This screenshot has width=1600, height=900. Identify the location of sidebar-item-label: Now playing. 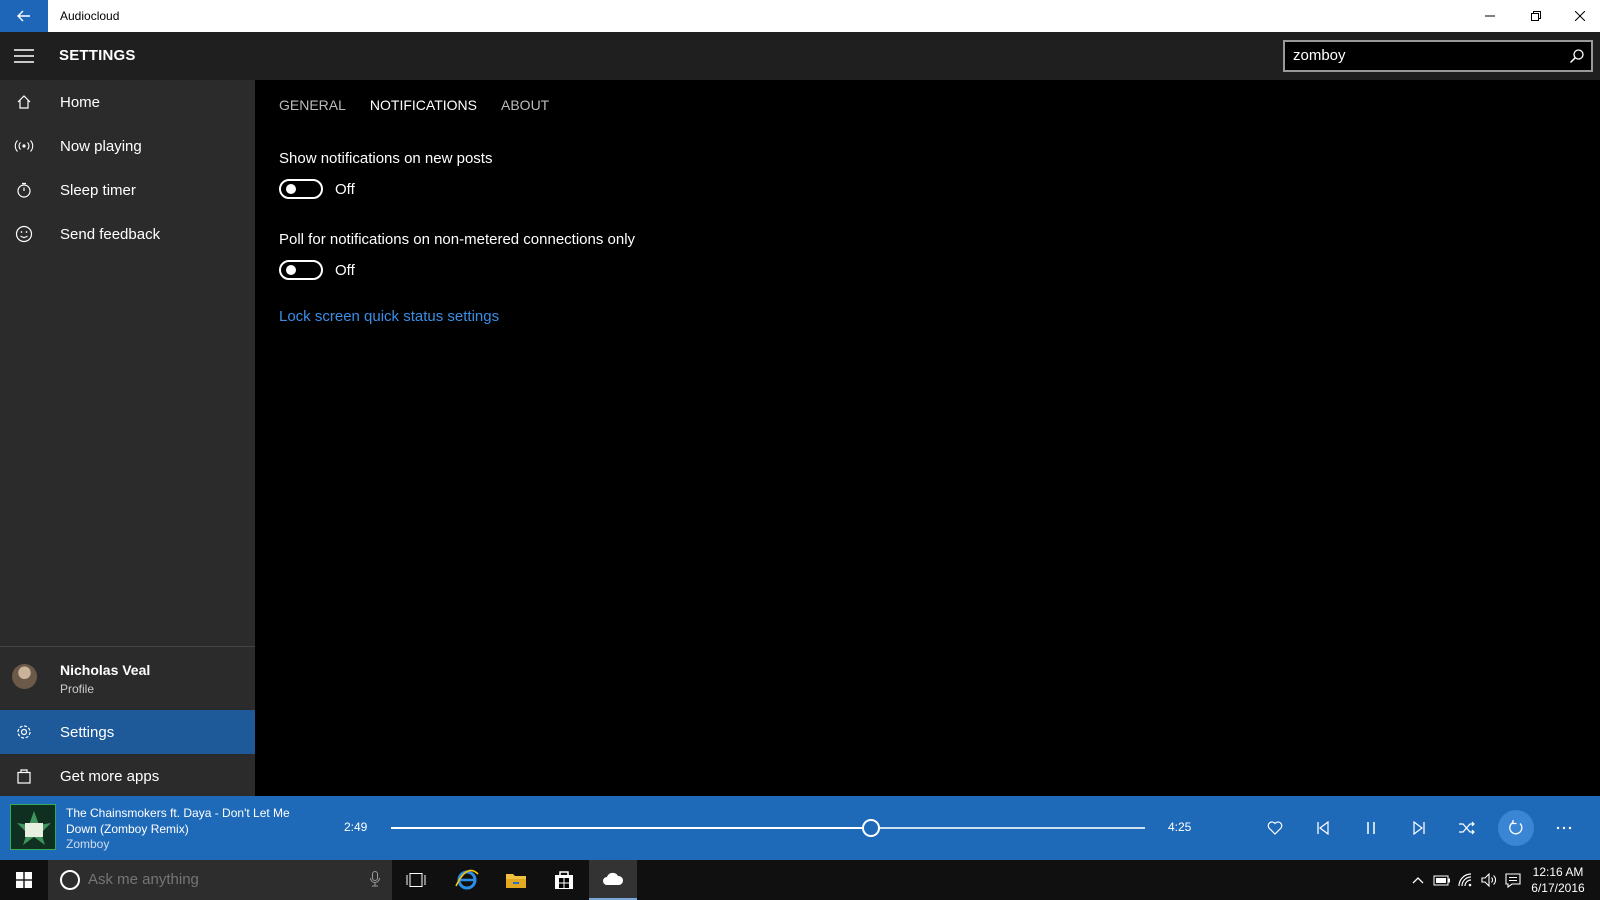
(101, 146).